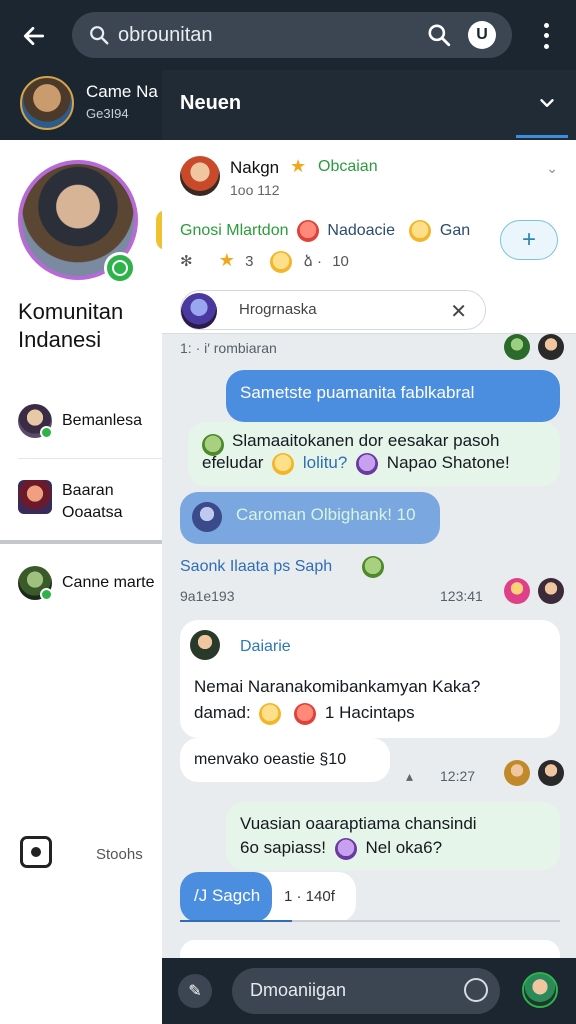 The height and width of the screenshot is (1024, 576). I want to click on reply-pill: /J Sagch 1 · 140f, so click(268, 897).